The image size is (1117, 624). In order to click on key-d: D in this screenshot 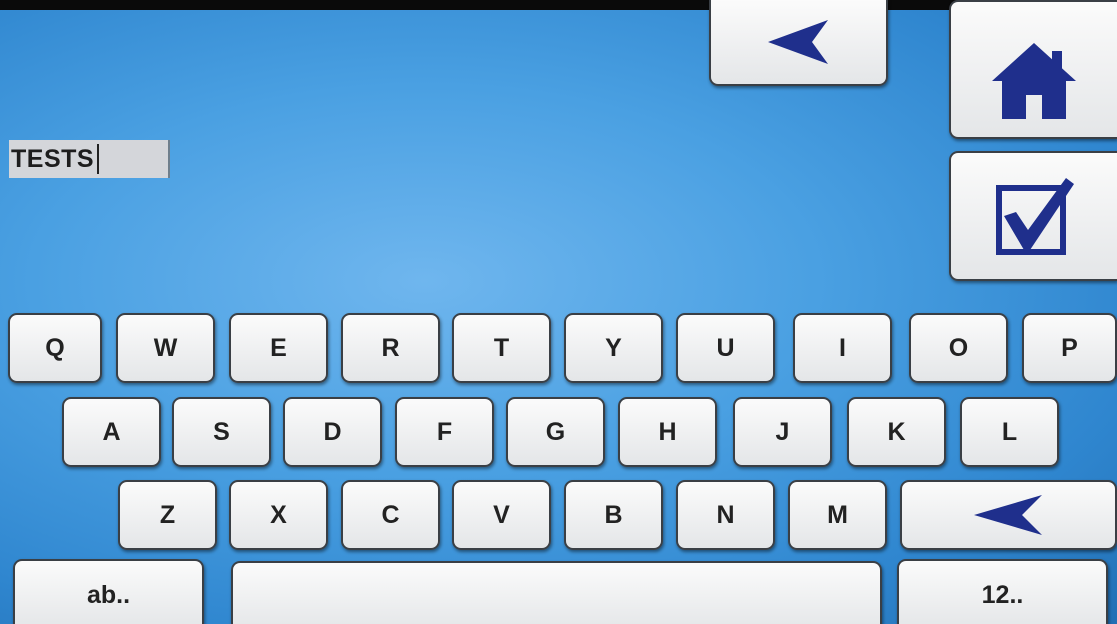, I will do `click(332, 432)`.